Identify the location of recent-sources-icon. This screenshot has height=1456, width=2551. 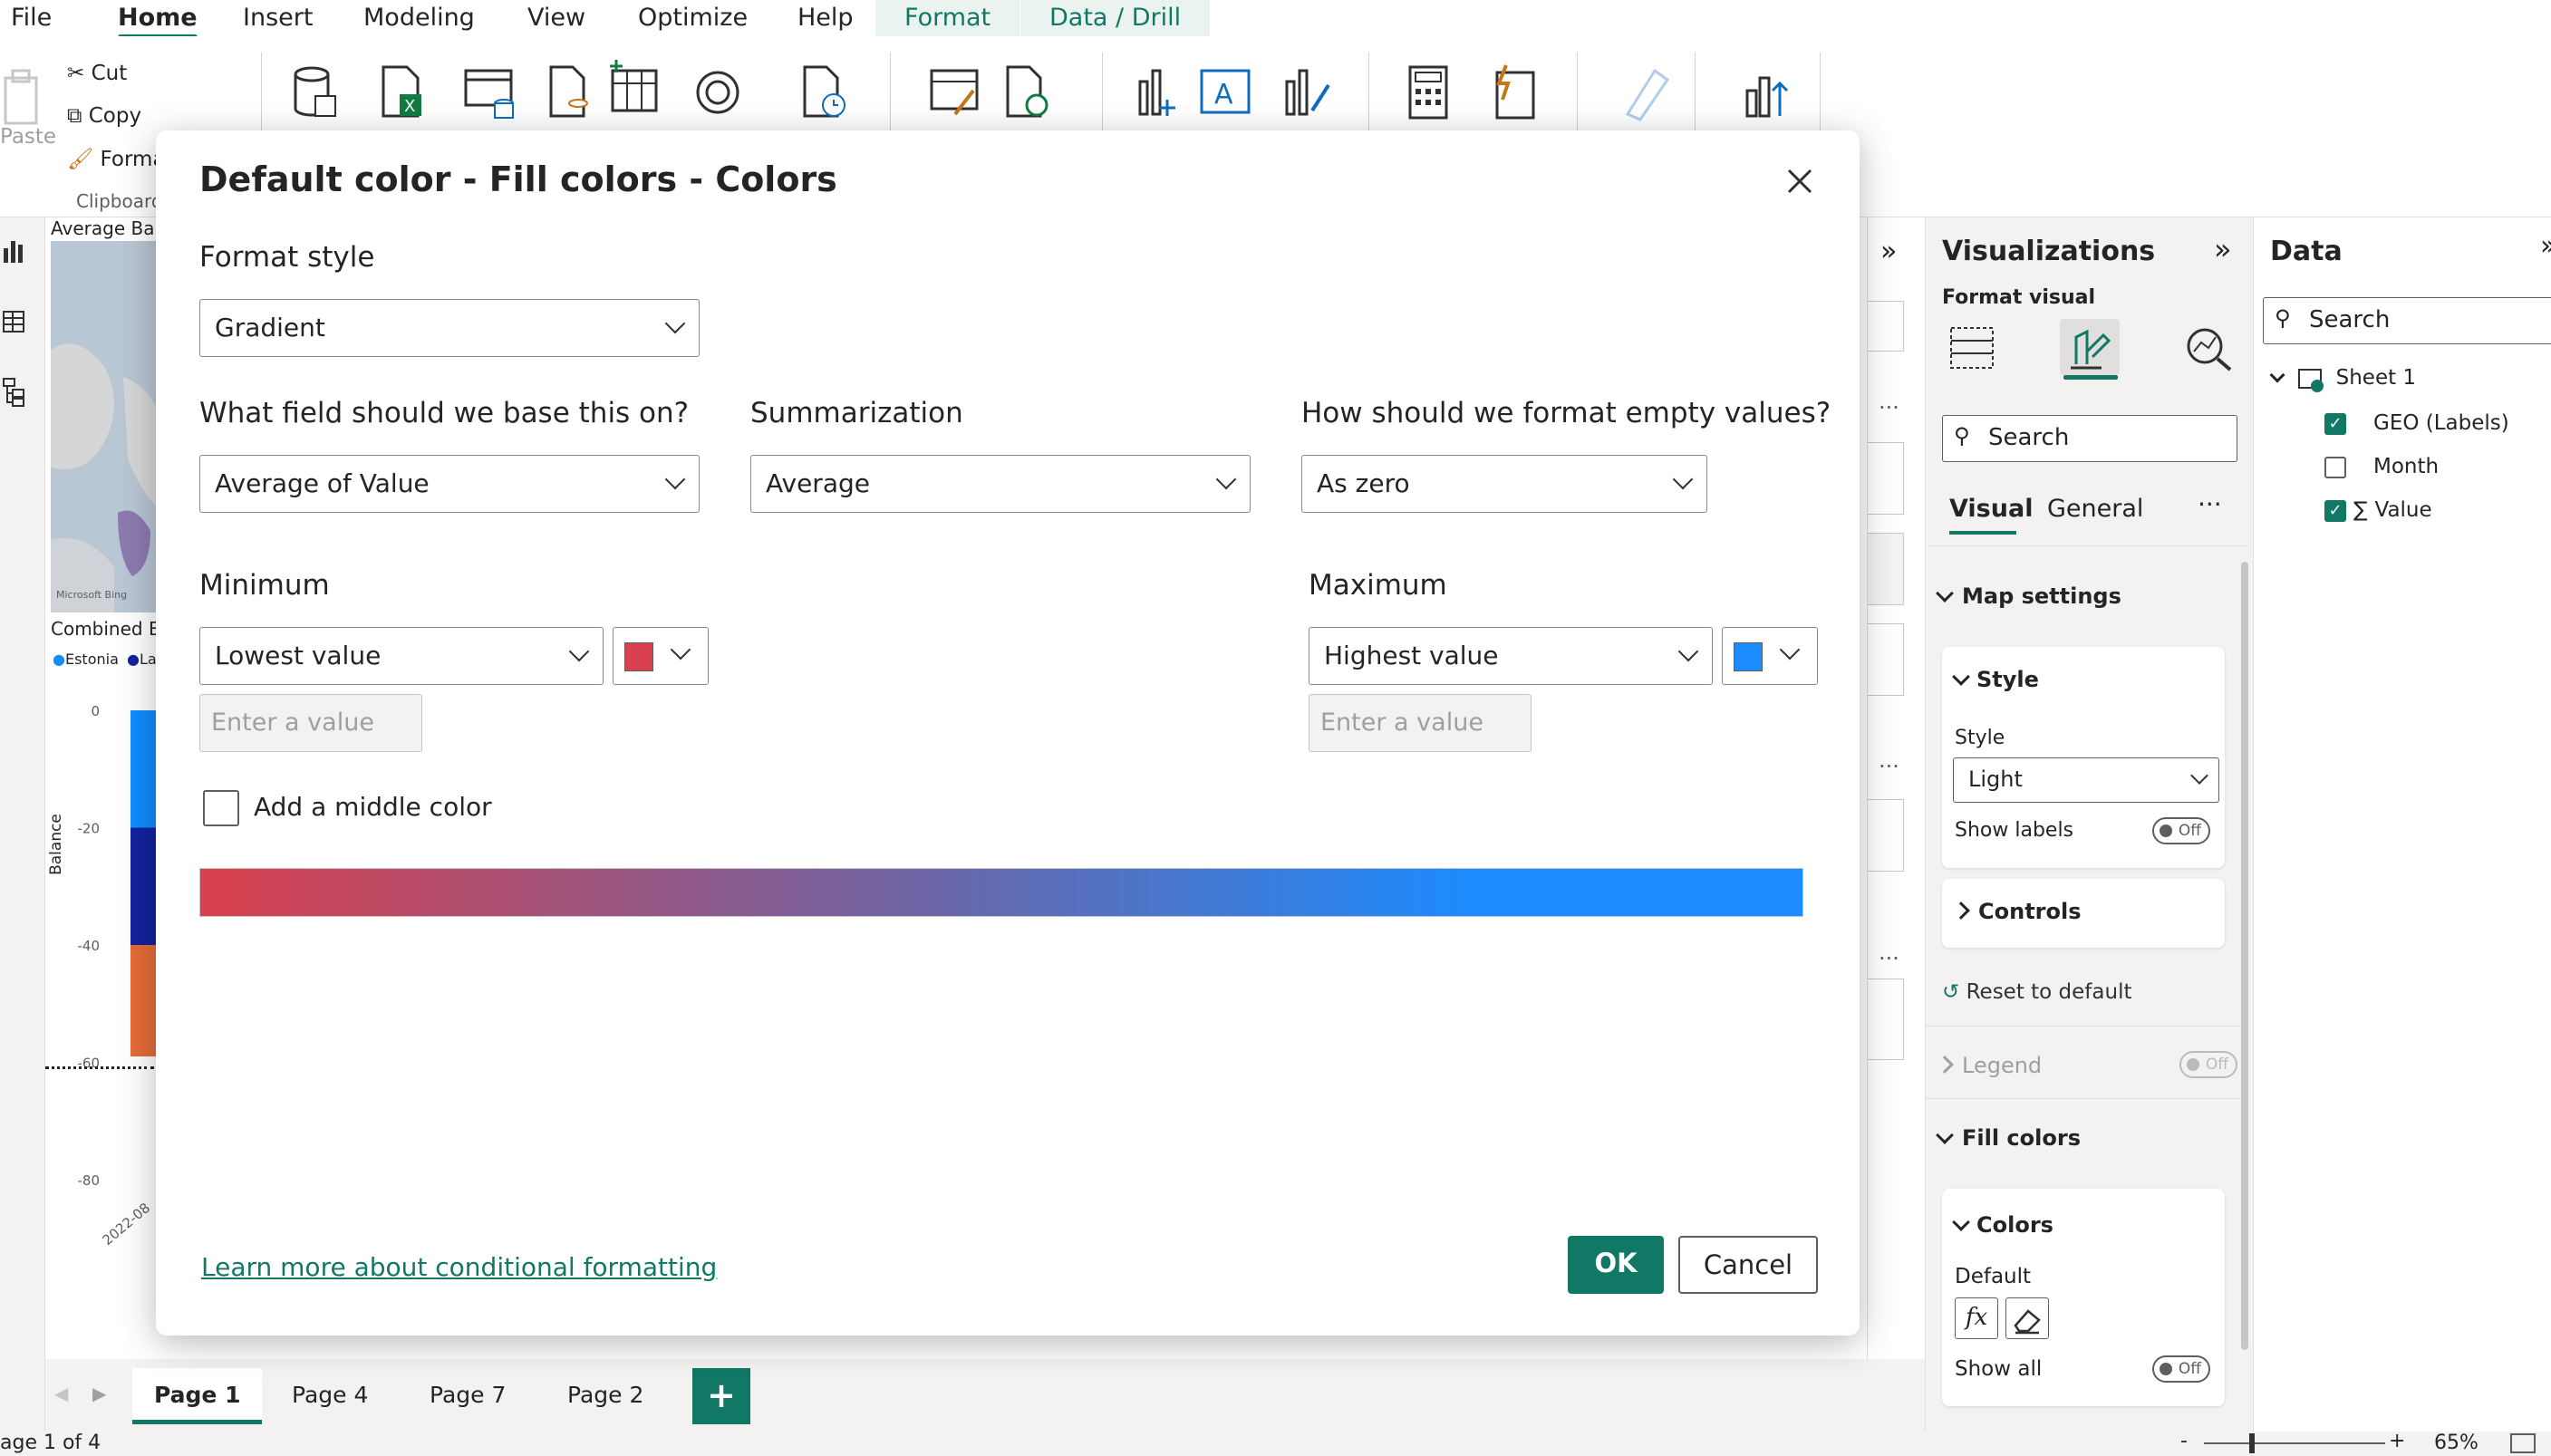
(822, 92).